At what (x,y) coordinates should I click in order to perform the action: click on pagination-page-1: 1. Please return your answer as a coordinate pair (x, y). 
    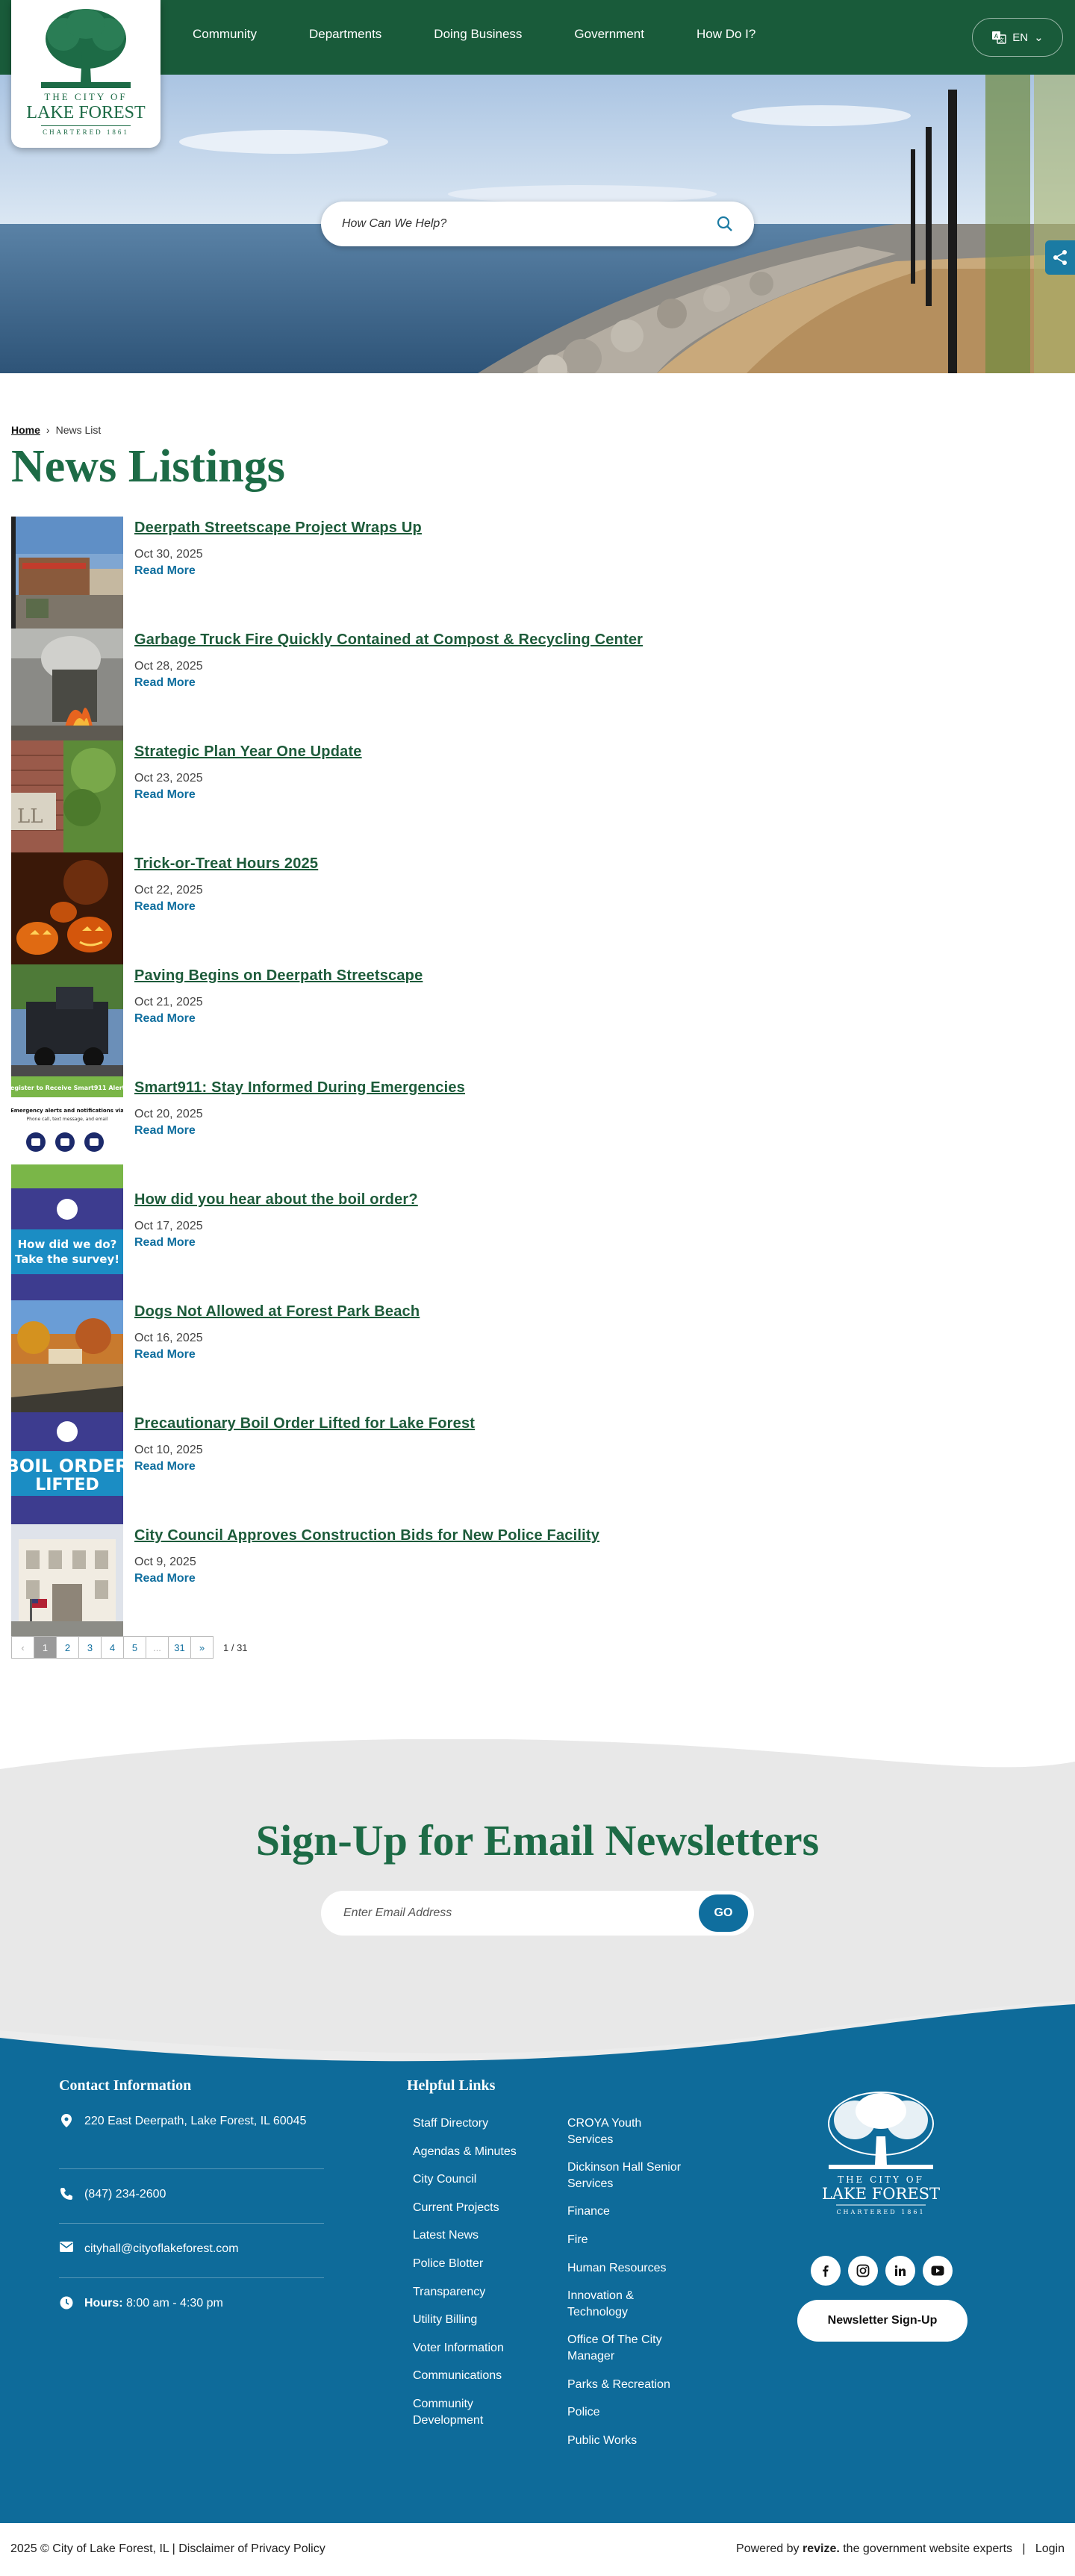
    Looking at the image, I should click on (45, 1647).